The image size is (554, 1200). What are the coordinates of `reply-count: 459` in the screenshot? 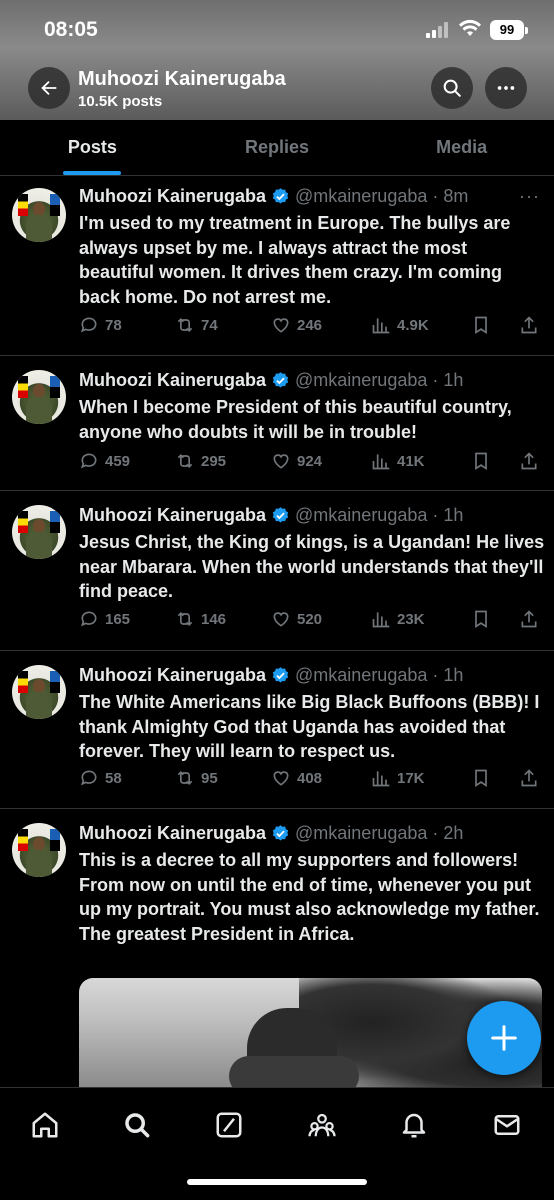 It's located at (118, 461).